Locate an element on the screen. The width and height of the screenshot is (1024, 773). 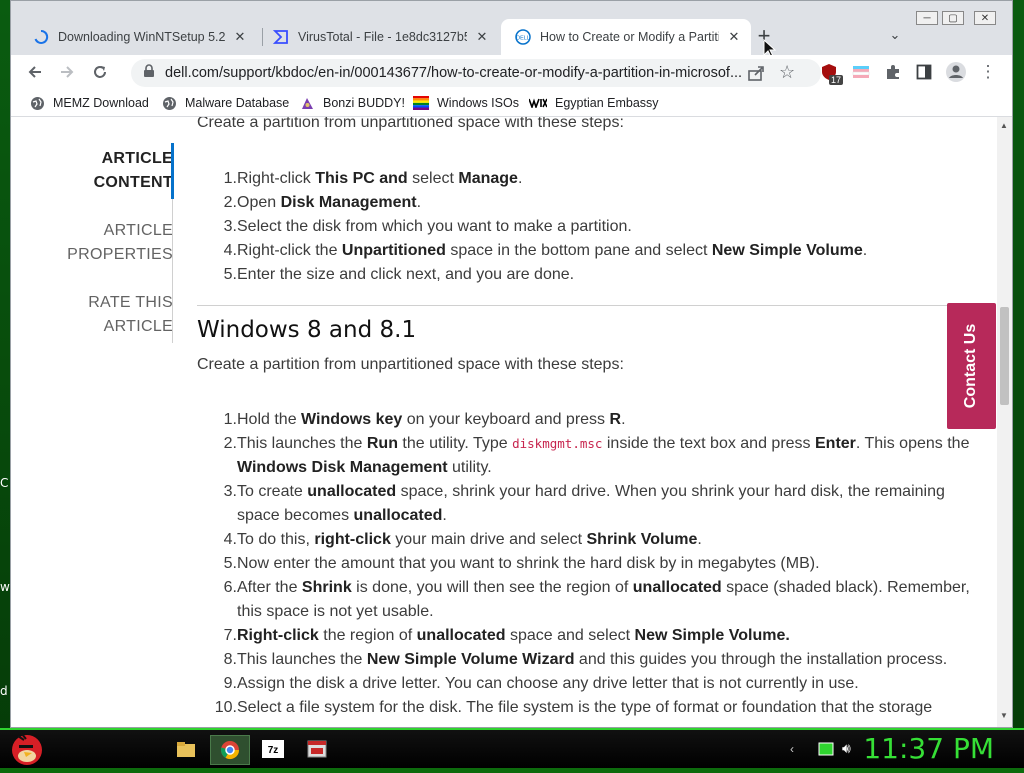
desktop-icon-label: d is located at coordinates (4, 691).